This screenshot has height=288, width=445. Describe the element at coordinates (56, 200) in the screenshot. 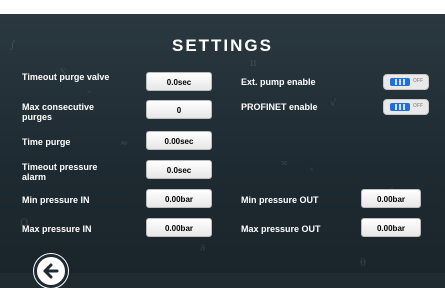

I see `label-min-pressure-in: Min pressure IN` at that location.